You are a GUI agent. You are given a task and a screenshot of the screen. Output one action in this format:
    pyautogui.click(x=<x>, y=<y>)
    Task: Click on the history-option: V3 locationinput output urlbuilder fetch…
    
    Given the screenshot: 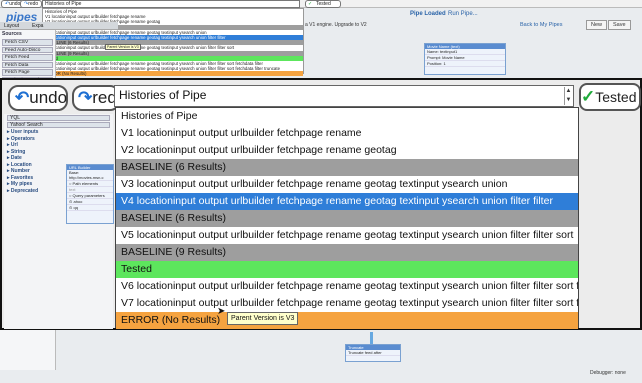 What is the action you would take?
    pyautogui.click(x=347, y=184)
    